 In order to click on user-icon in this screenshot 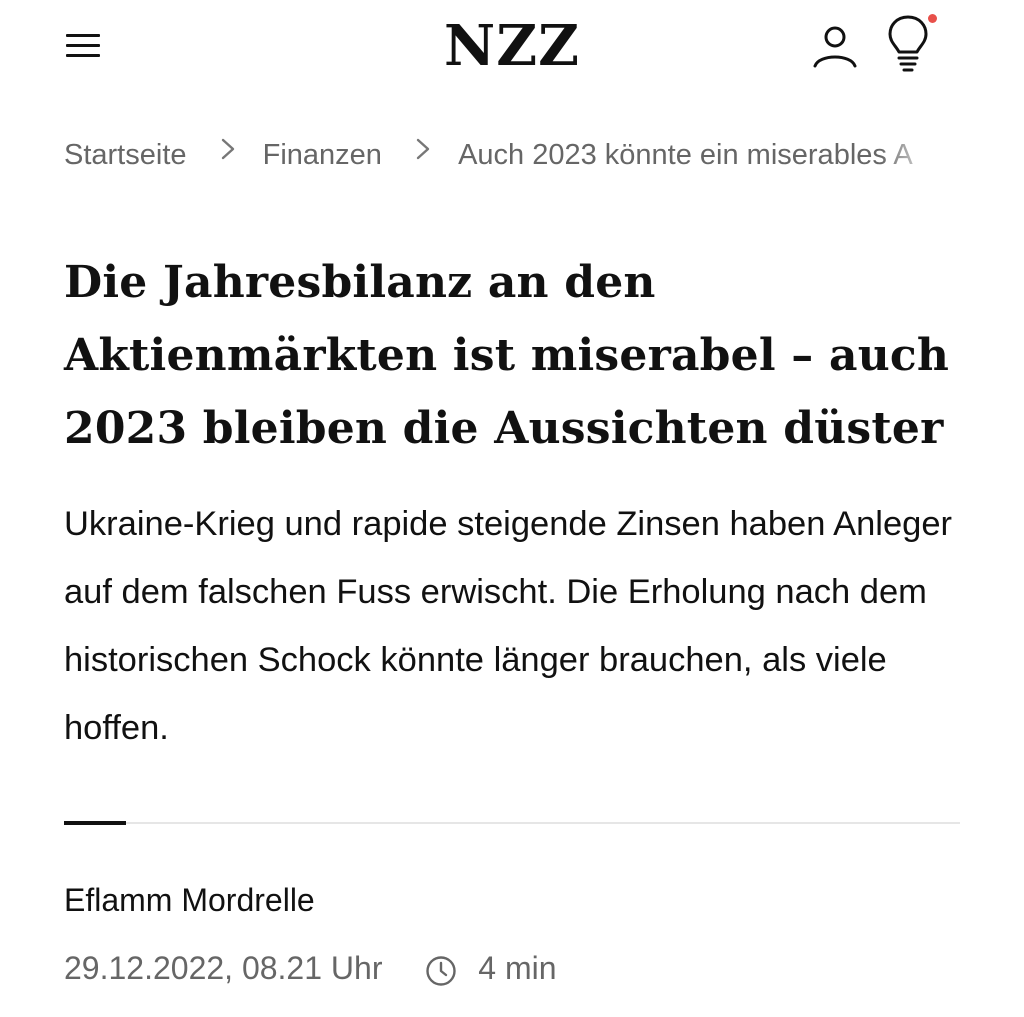, I will do `click(835, 47)`.